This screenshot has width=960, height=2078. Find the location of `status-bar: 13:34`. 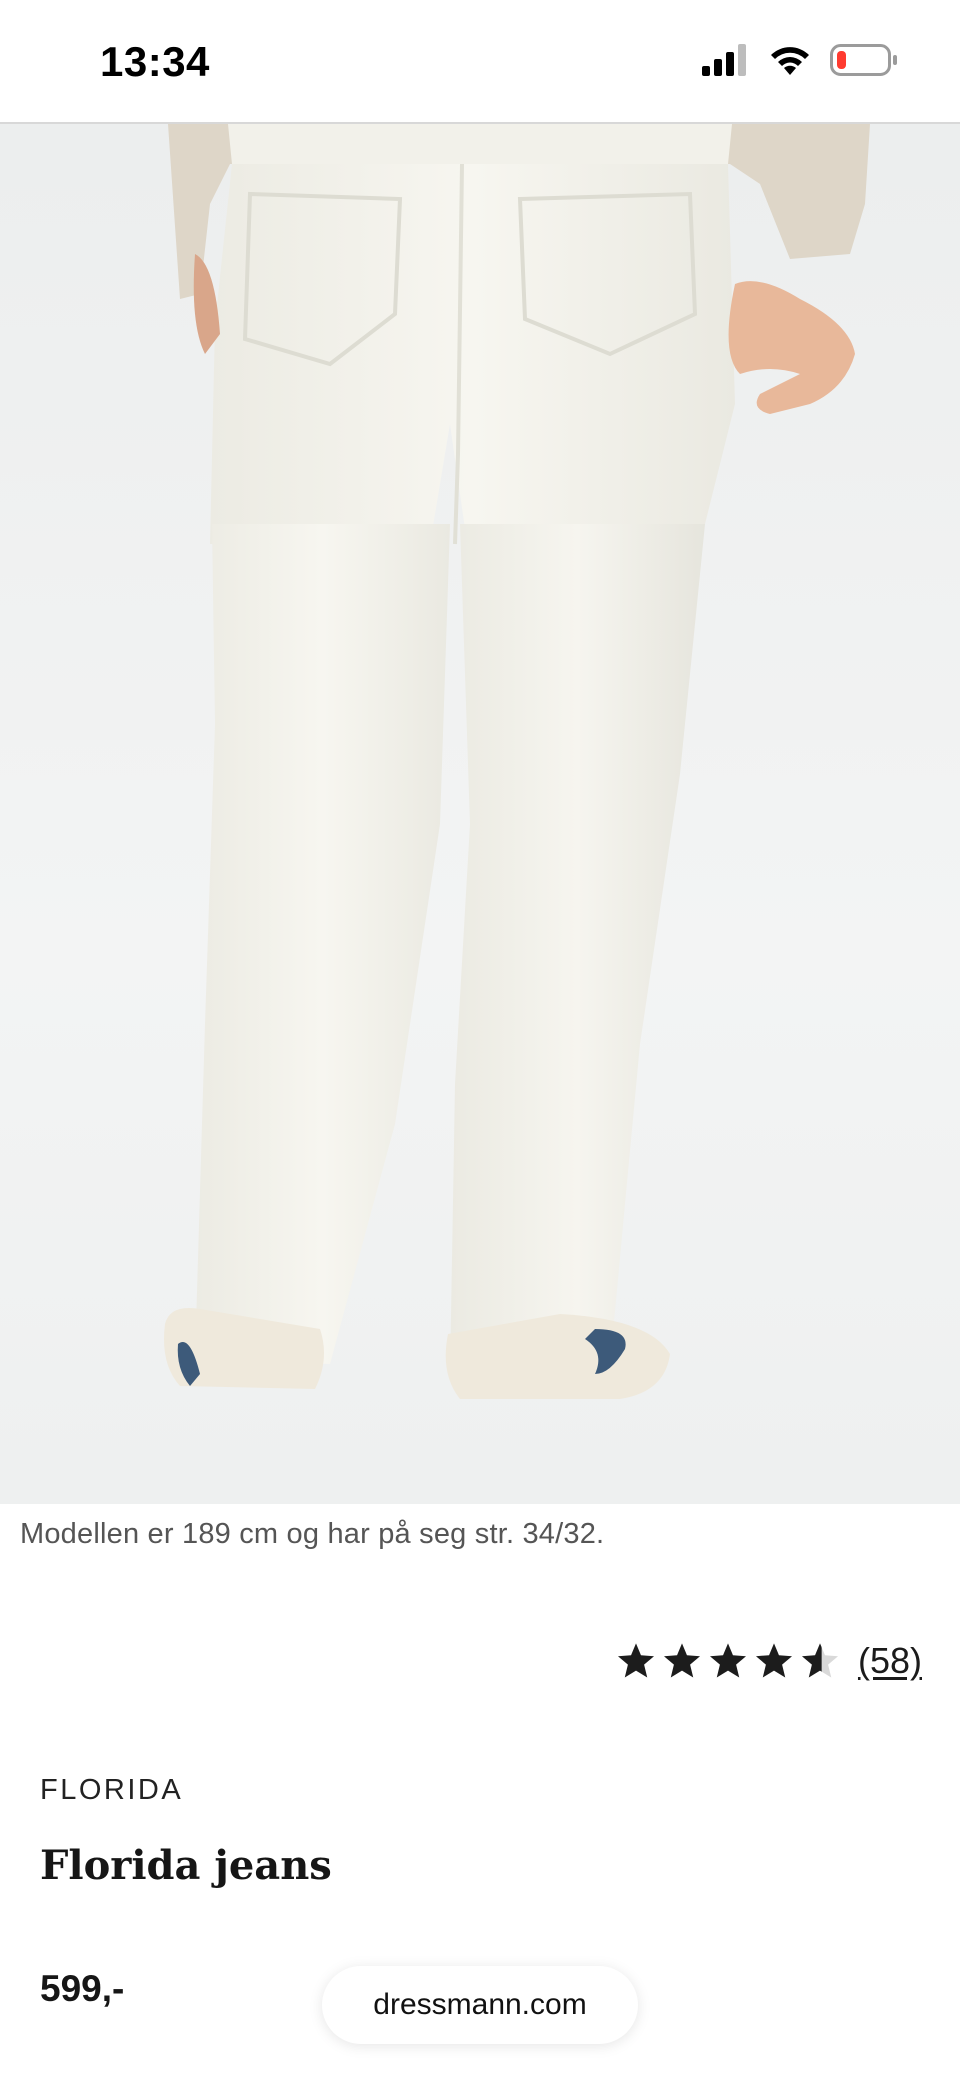

status-bar: 13:34 is located at coordinates (480, 62).